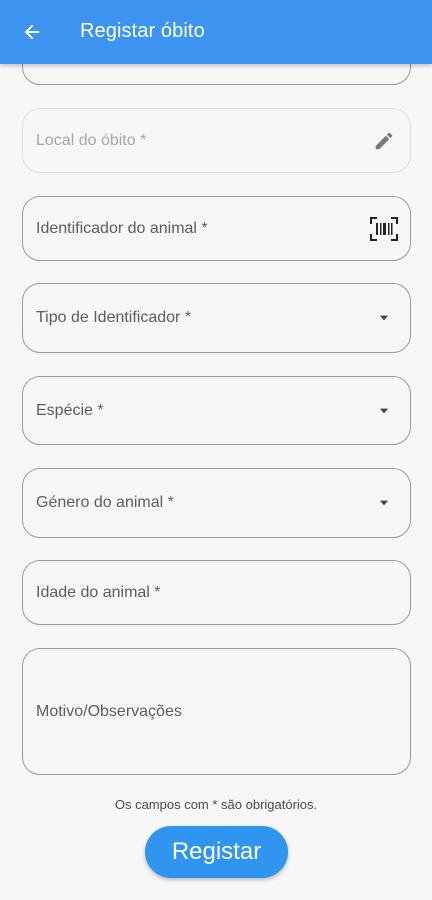 The width and height of the screenshot is (432, 900). Describe the element at coordinates (216, 852) in the screenshot. I see `registar-button: Registar` at that location.